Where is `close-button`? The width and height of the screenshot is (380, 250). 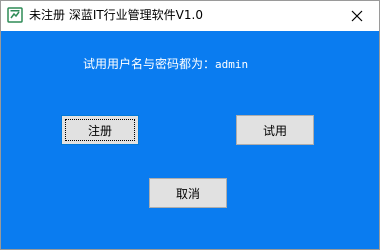 close-button is located at coordinates (357, 16).